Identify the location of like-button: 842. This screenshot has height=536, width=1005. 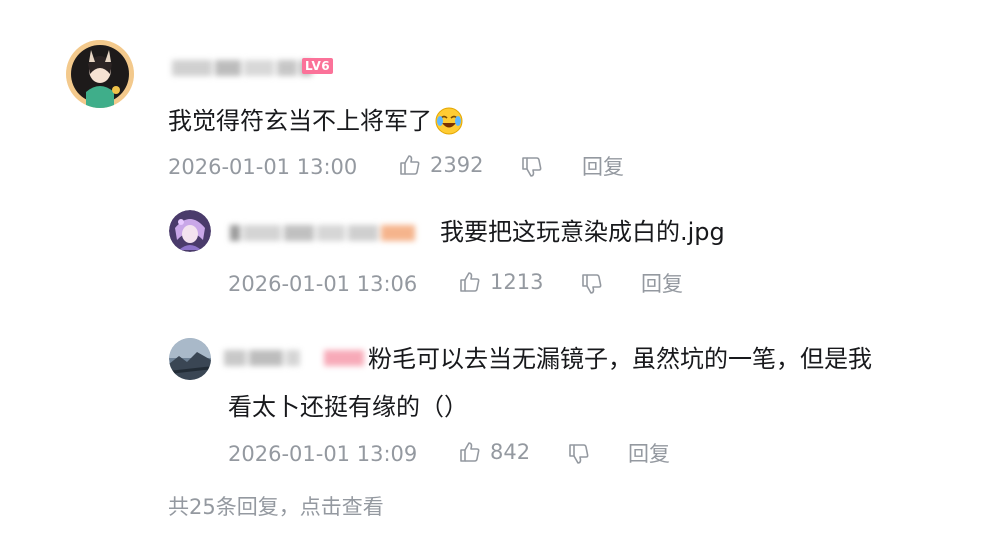
(494, 452).